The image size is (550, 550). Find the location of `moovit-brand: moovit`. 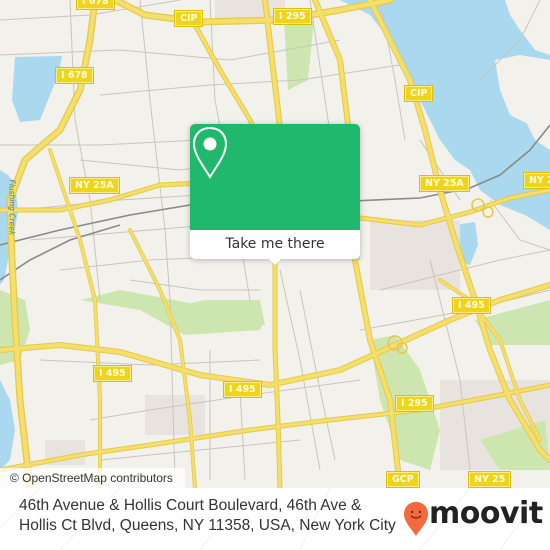

moovit-brand: moovit is located at coordinates (473, 517).